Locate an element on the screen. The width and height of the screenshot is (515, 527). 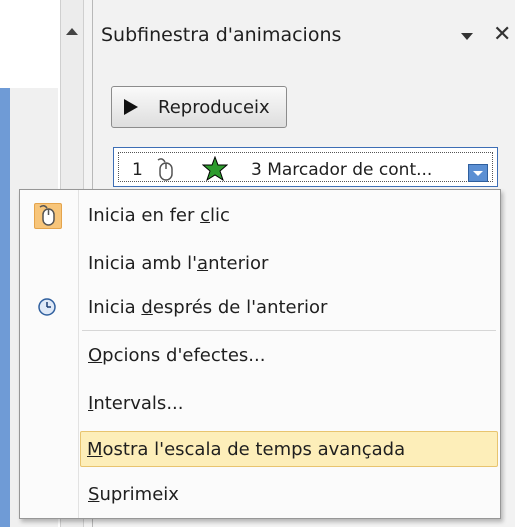
menu-item-start-after-previous: Inicia després de l'anterior is located at coordinates (260, 308).